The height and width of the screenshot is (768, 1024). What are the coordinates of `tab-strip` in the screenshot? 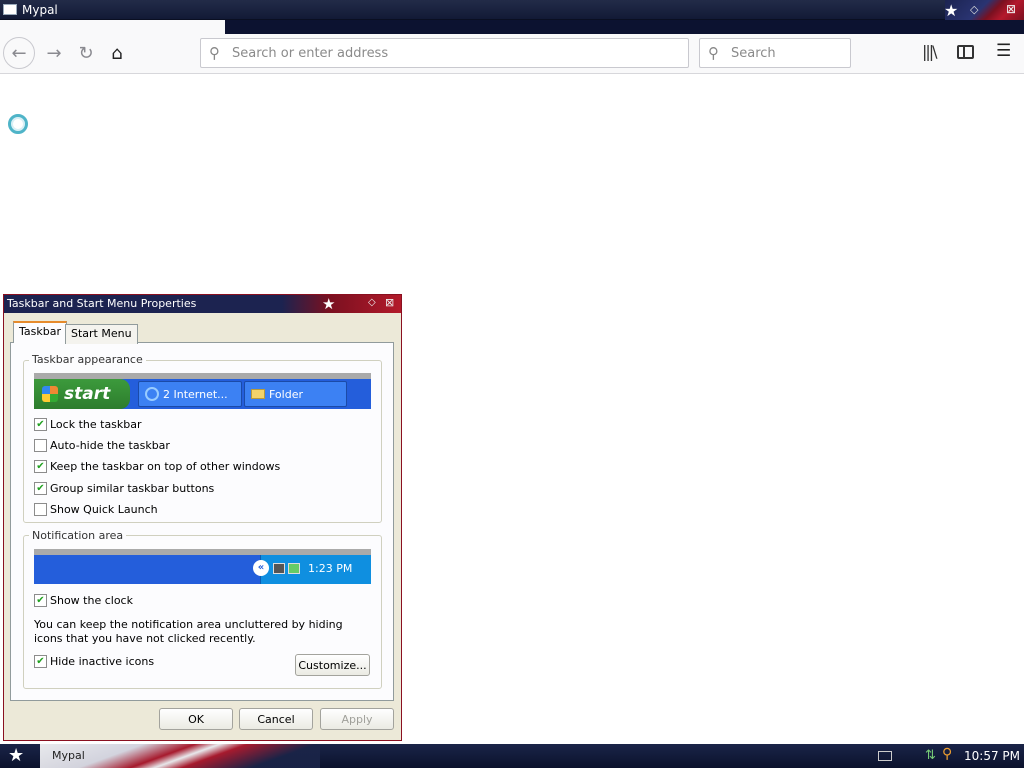 It's located at (512, 27).